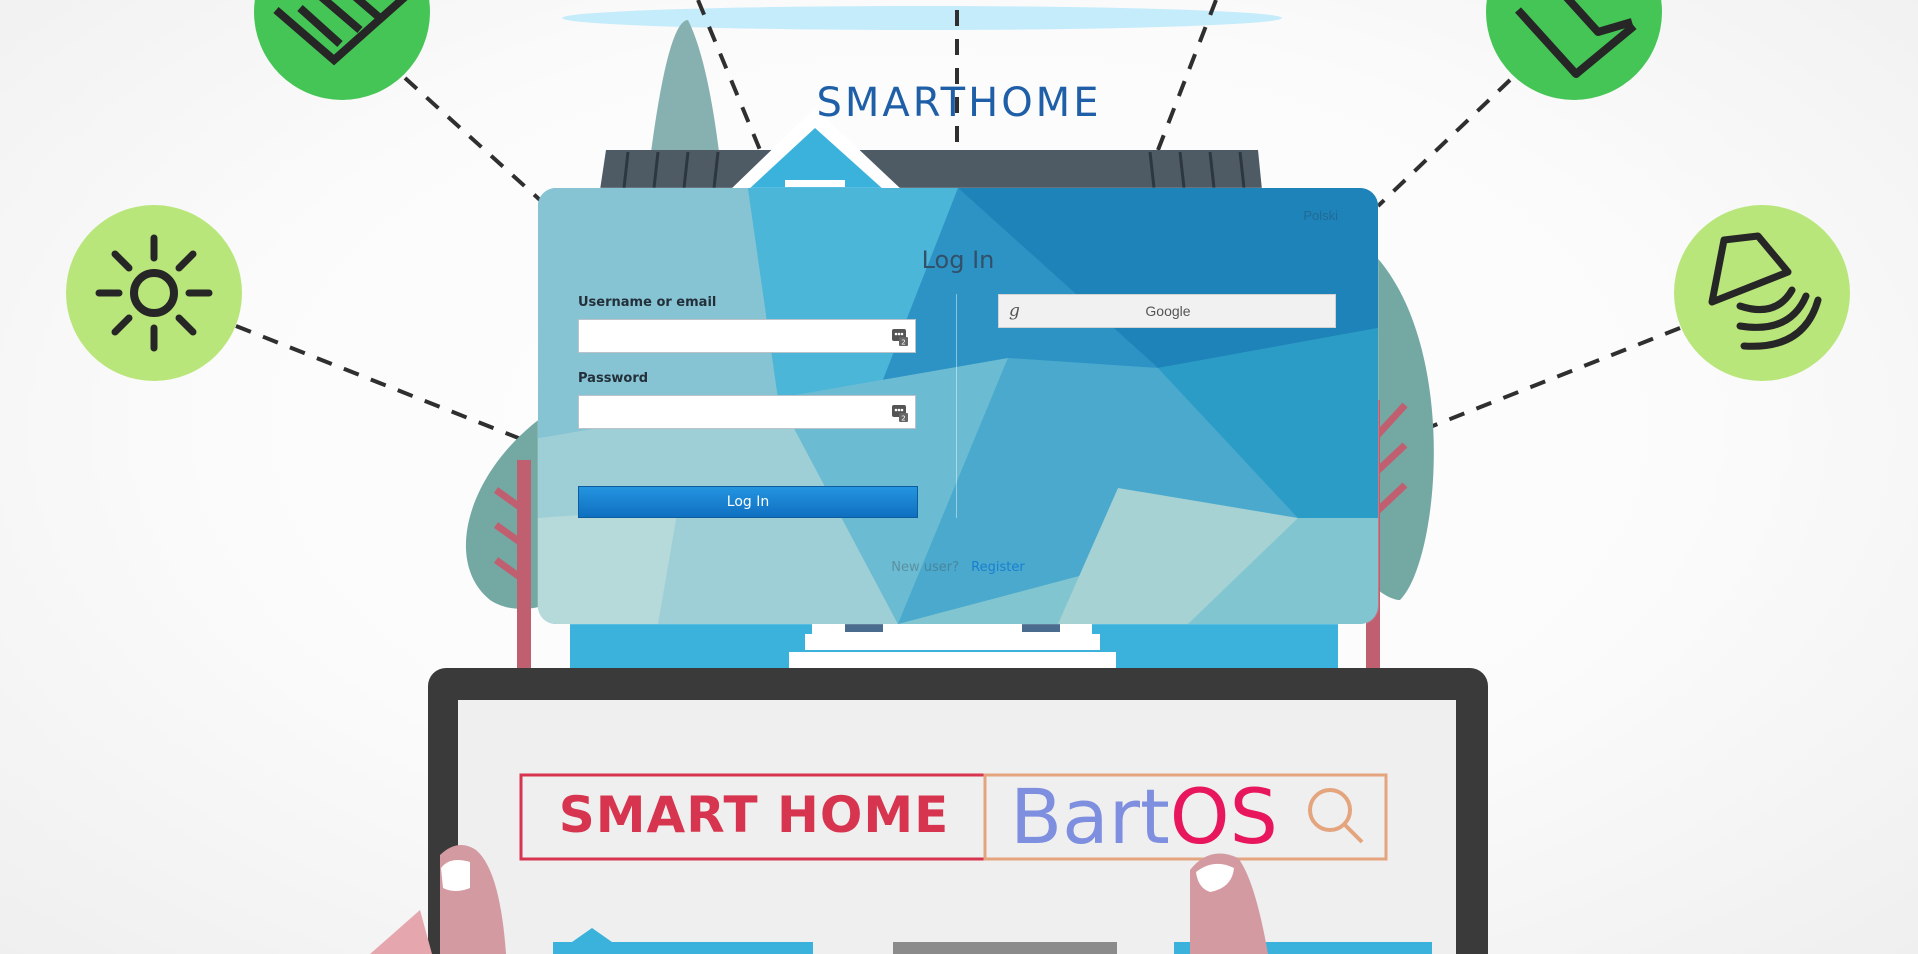 This screenshot has height=954, width=1918. I want to click on banner-smart-home-text: SMART HOME, so click(754, 815).